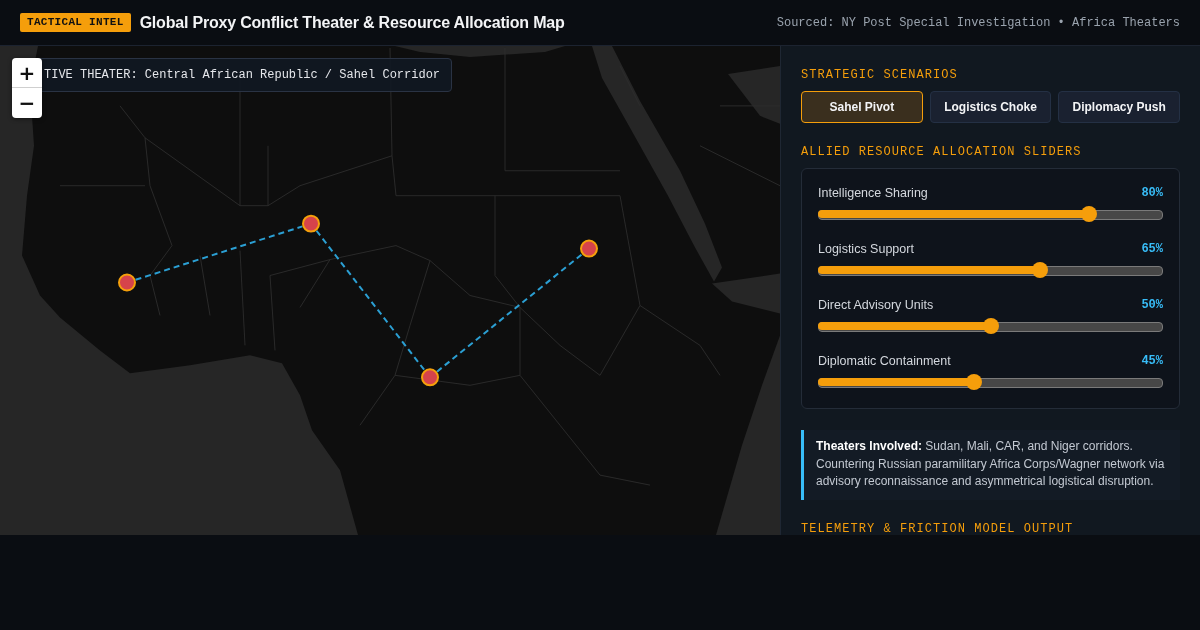 The image size is (1200, 630). I want to click on zoom-out-button: −, so click(27, 103).